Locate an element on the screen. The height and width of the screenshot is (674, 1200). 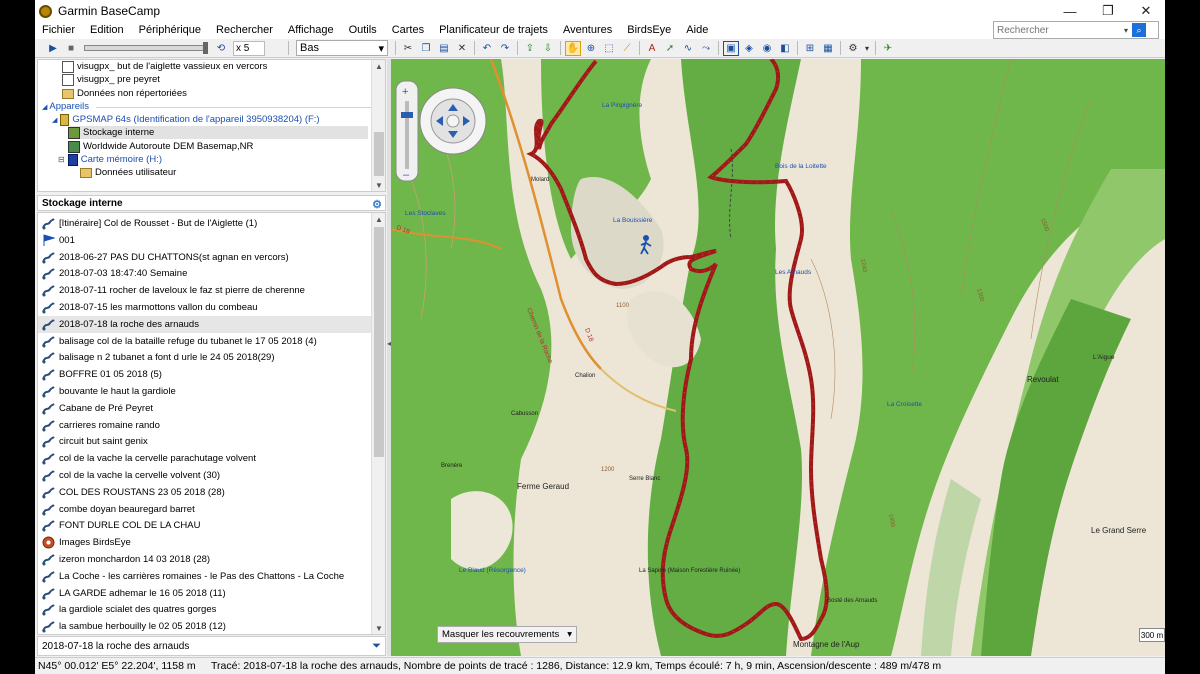
play-icon: ▶ is located at coordinates (53, 48).